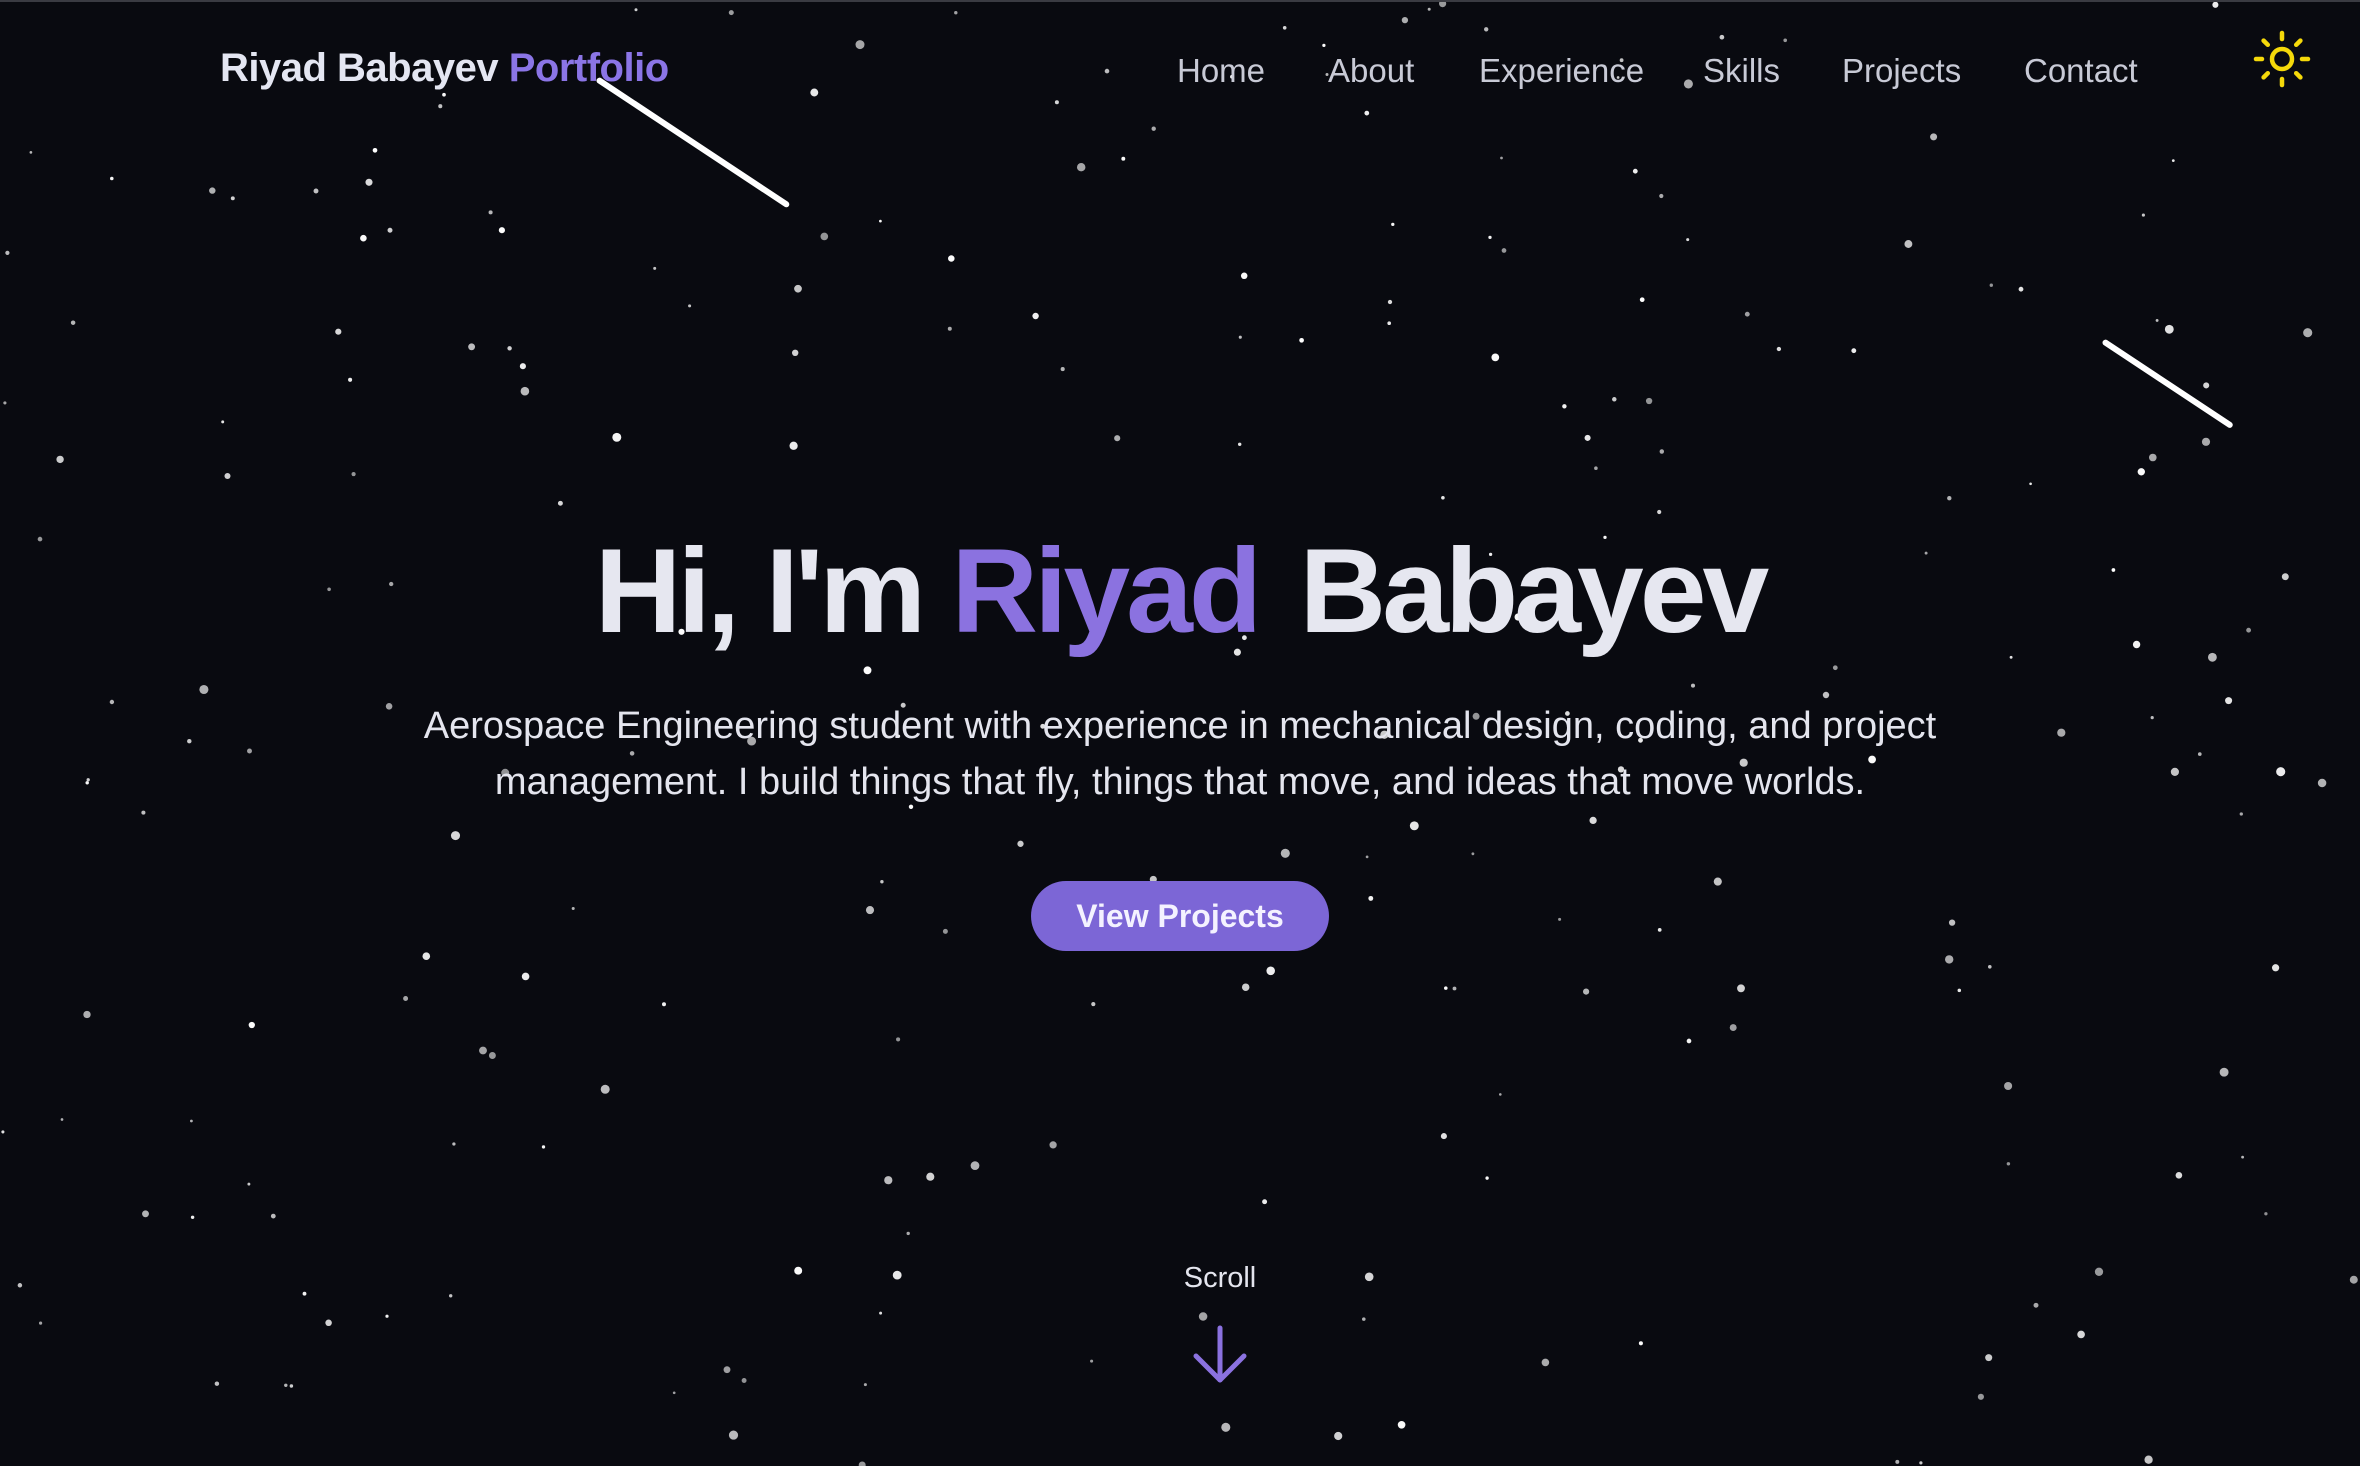 This screenshot has height=1466, width=2360. I want to click on scroll-down-button, so click(1220, 1355).